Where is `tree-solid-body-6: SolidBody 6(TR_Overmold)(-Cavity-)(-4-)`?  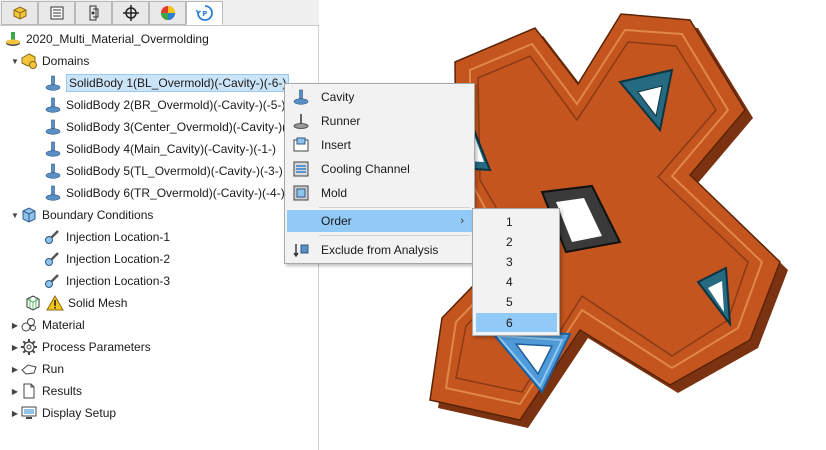 tree-solid-body-6: SolidBody 6(TR_Overmold)(-Cavity-)(-4-) is located at coordinates (164, 193).